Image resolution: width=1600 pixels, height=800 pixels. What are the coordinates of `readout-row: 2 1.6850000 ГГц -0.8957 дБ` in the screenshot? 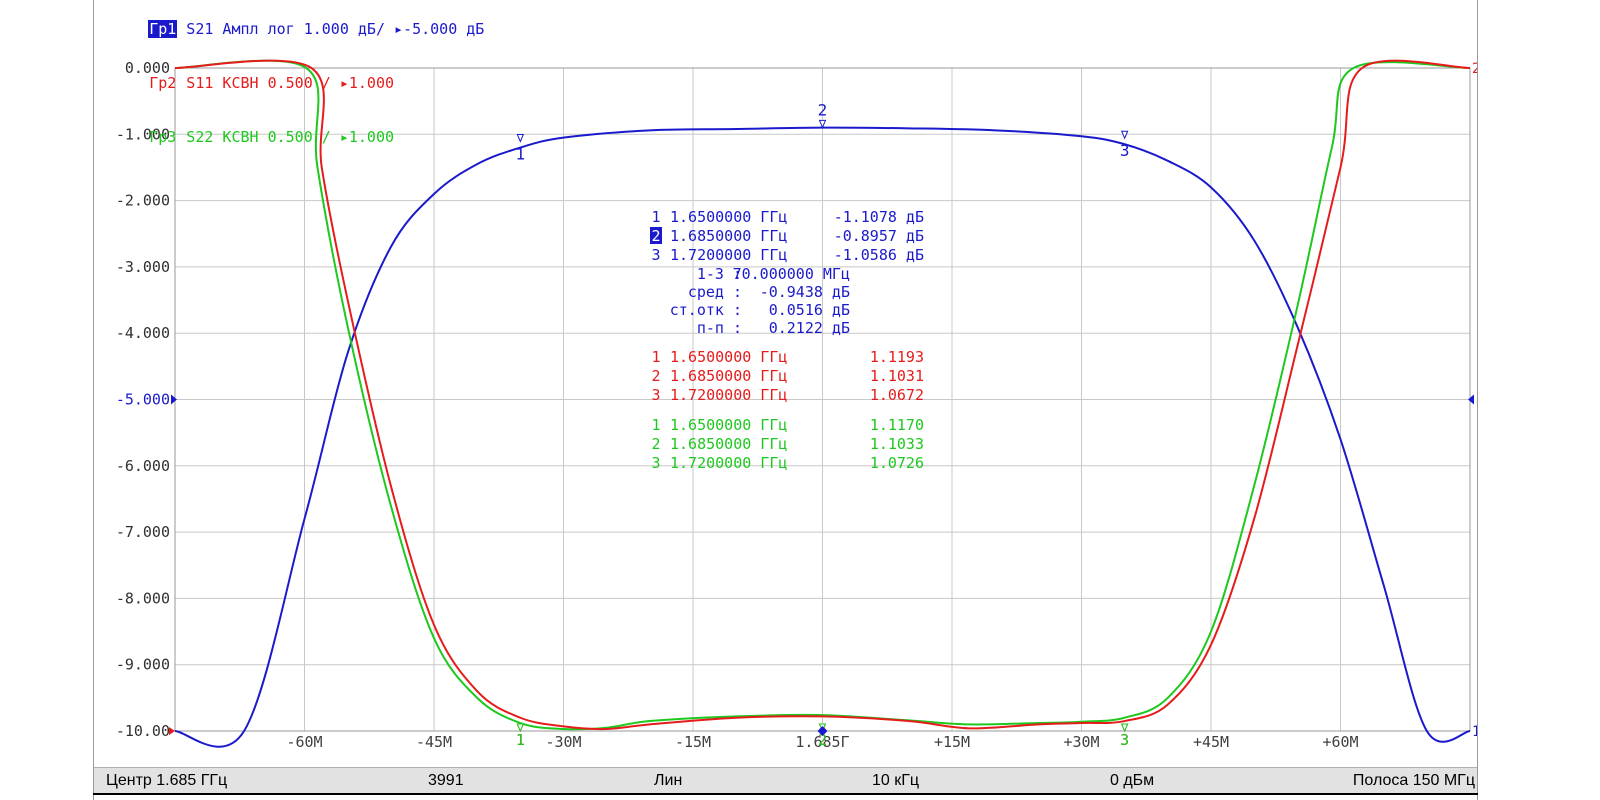 It's located at (787, 236).